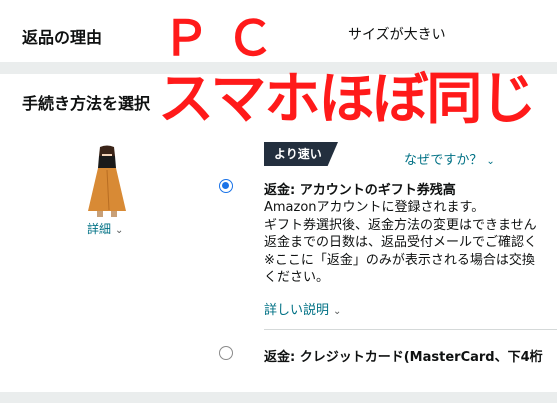 This screenshot has height=403, width=557. What do you see at coordinates (399, 260) in the screenshot?
I see `description-line: ※ここに「返金」のみが表示される場合は交換` at bounding box center [399, 260].